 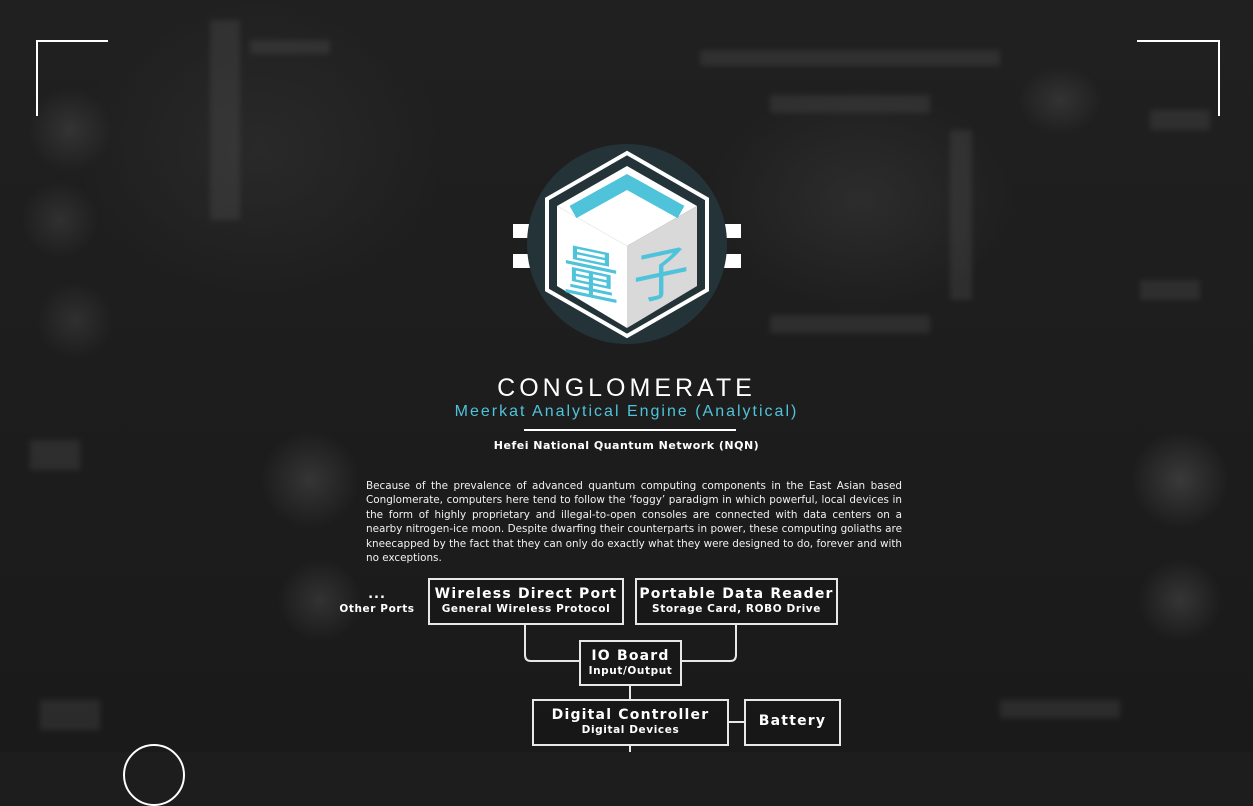 I want to click on digital-controller-label: Digital Controller, so click(x=630, y=715).